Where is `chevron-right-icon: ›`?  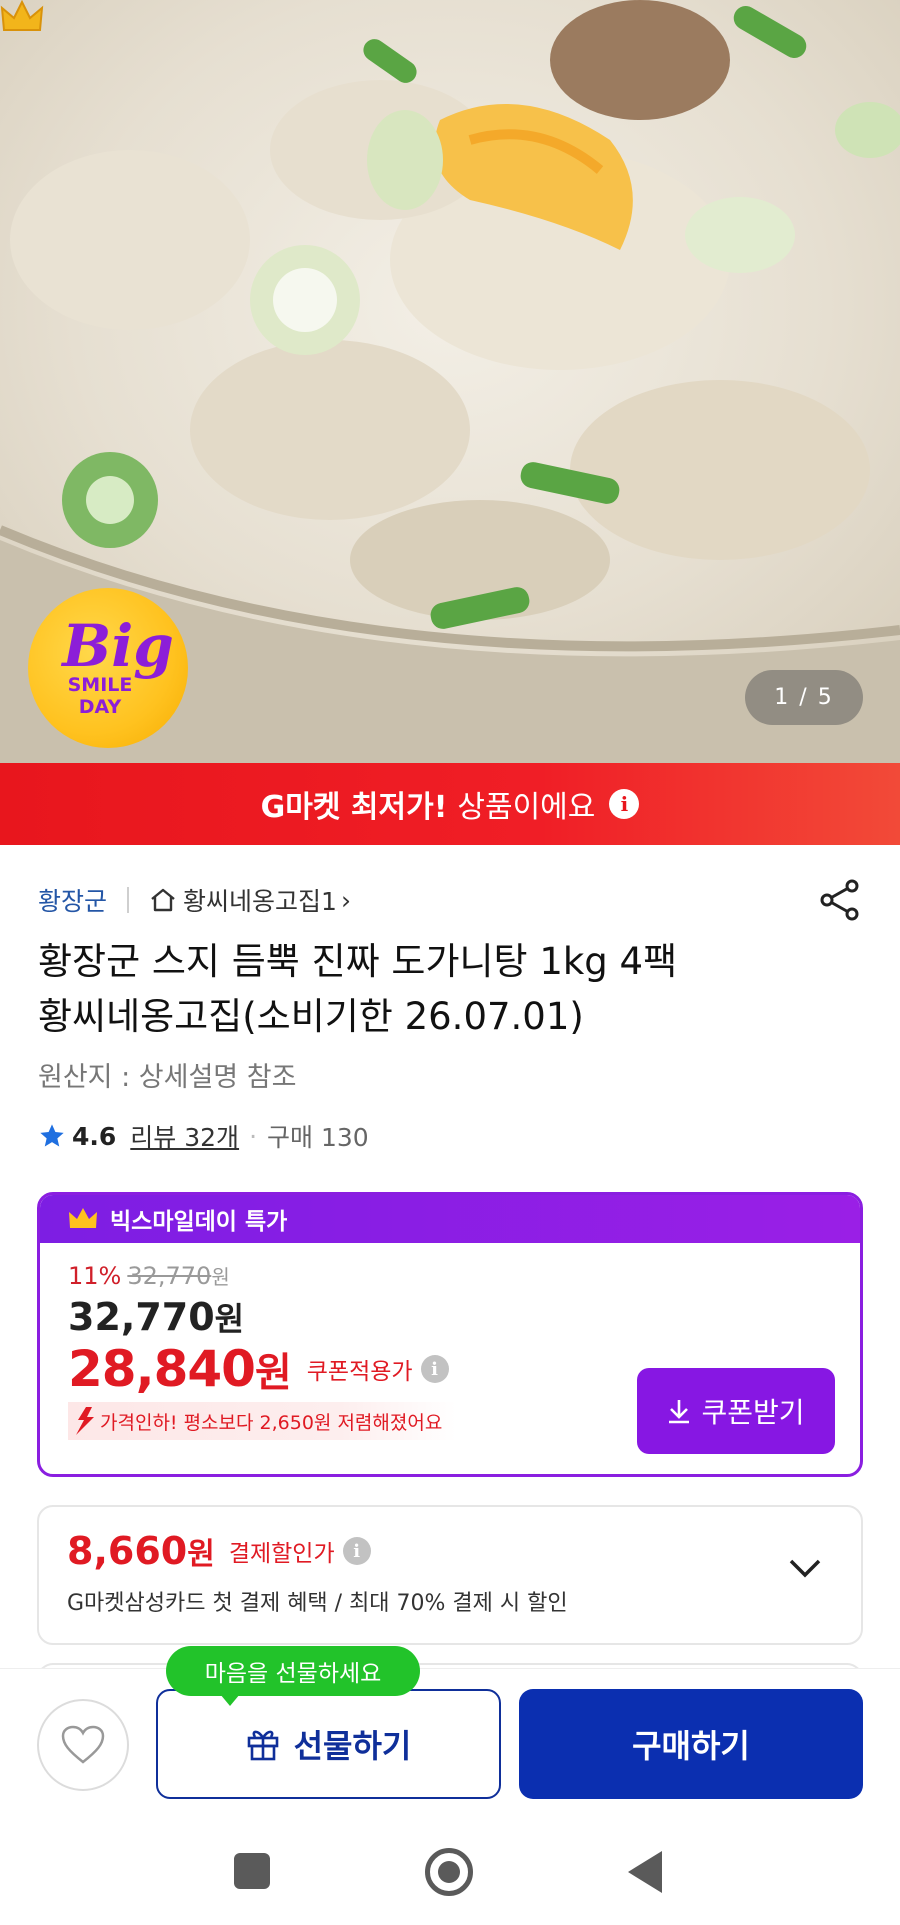 chevron-right-icon: › is located at coordinates (345, 900).